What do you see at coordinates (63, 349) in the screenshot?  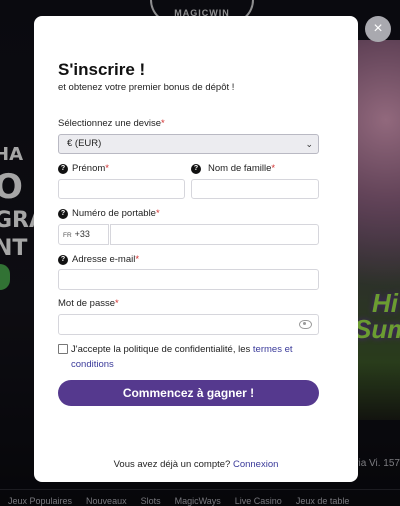 I see `terms-checkbox` at bounding box center [63, 349].